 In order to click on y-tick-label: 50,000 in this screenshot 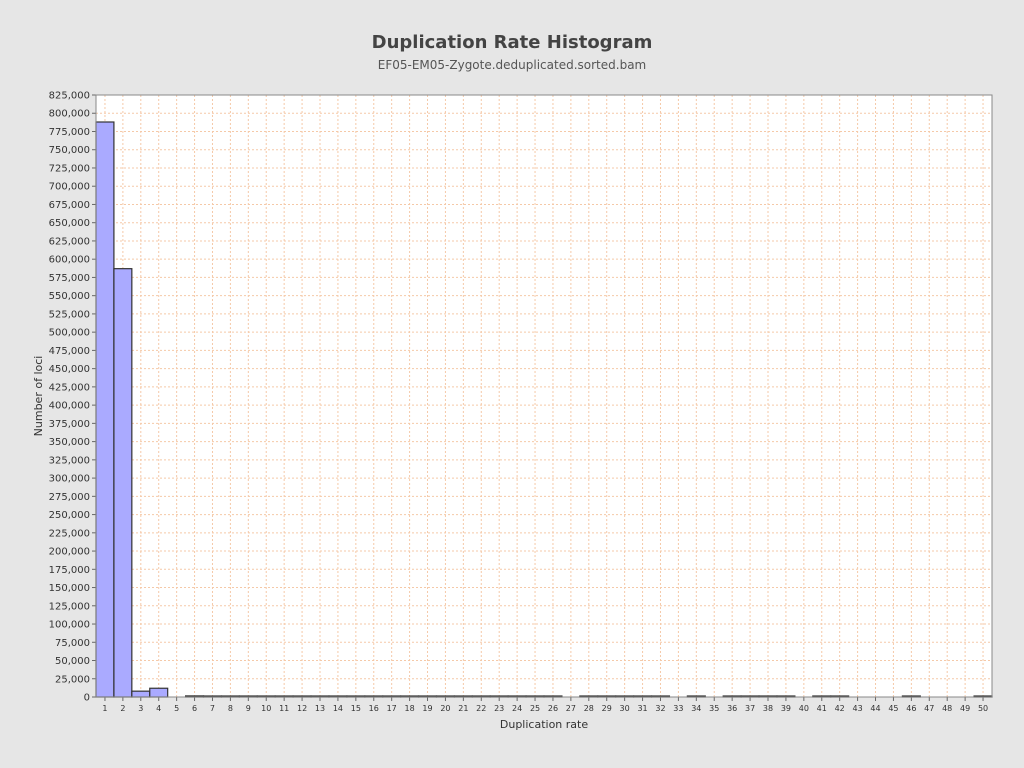, I will do `click(72, 661)`.